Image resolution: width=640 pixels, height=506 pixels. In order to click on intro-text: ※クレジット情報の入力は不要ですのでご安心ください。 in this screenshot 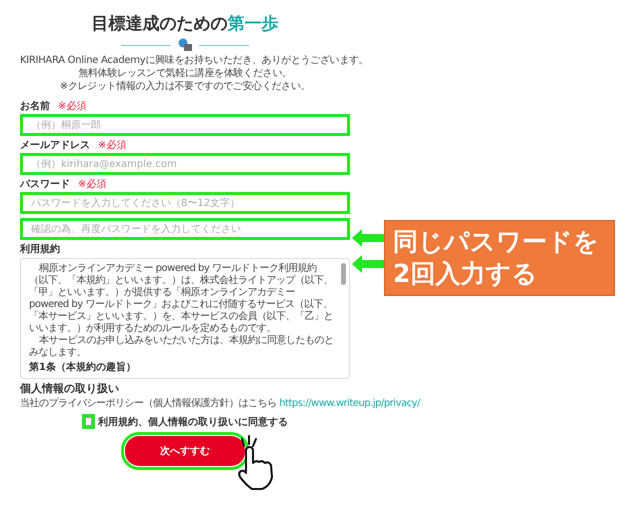, I will do `click(185, 86)`.